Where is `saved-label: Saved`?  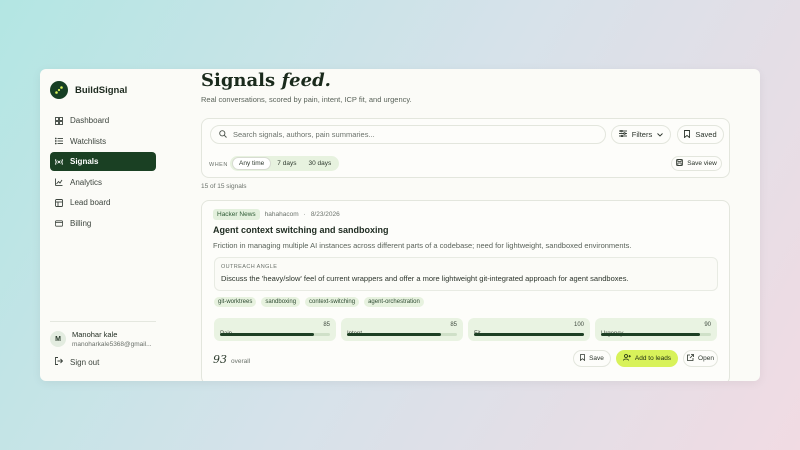
saved-label: Saved is located at coordinates (706, 134).